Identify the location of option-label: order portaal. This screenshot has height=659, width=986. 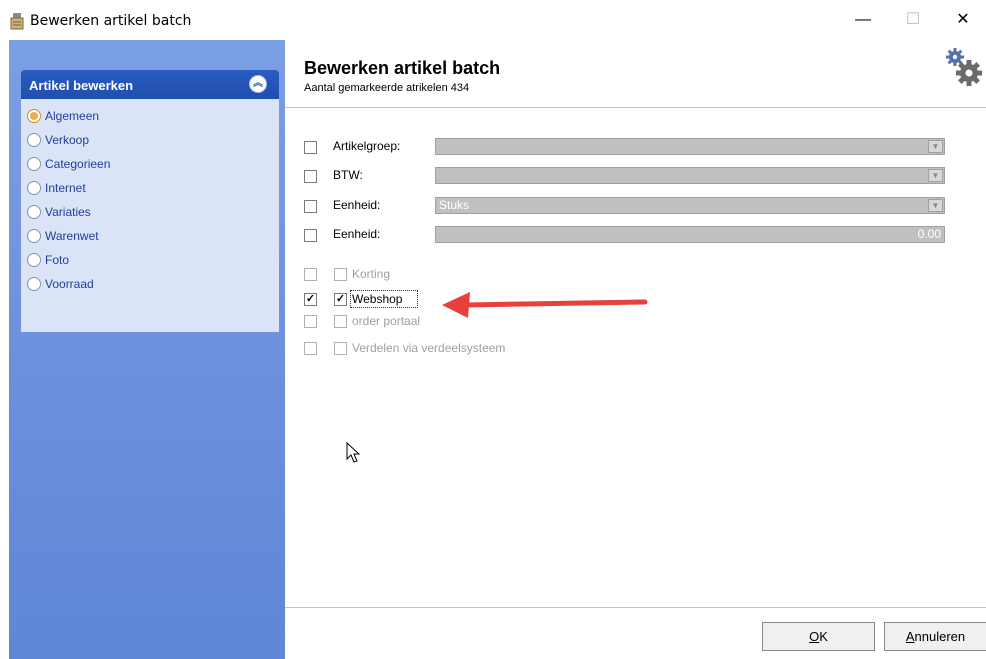
(386, 321).